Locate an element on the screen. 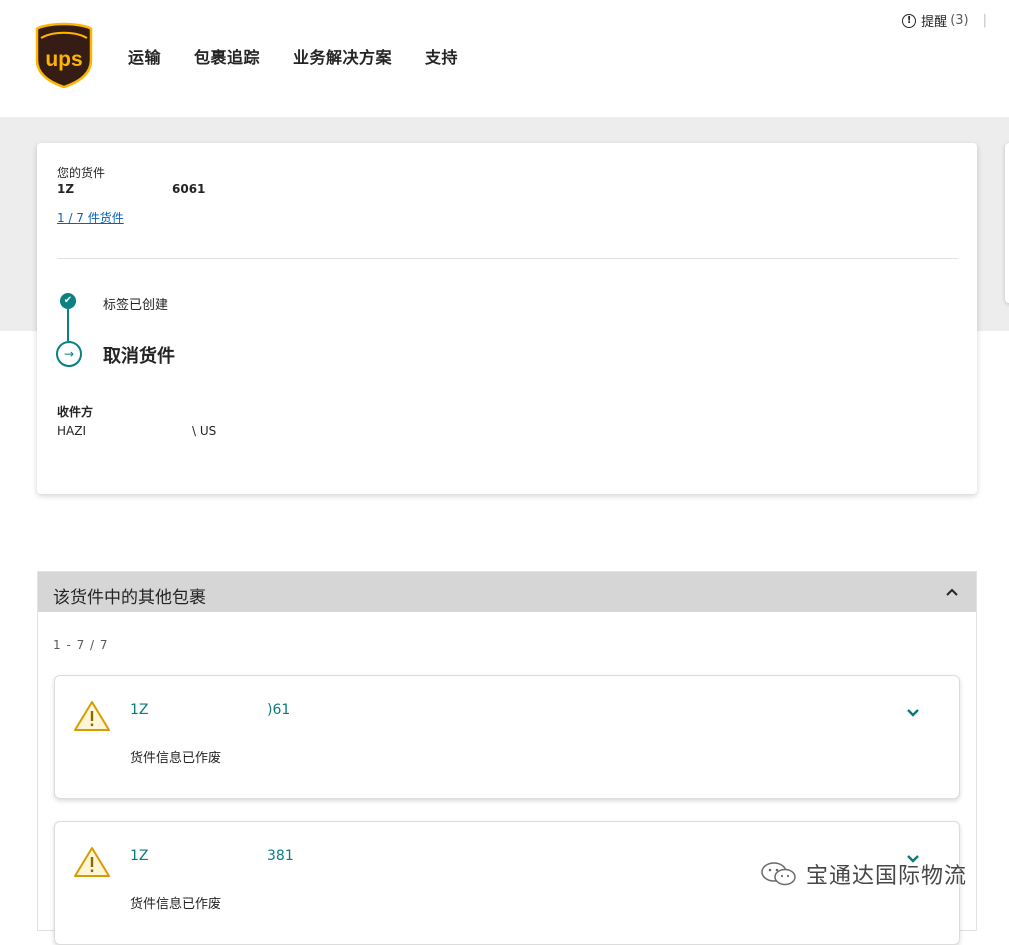 This screenshot has height=945, width=1009. alerts-count: (3) is located at coordinates (959, 20).